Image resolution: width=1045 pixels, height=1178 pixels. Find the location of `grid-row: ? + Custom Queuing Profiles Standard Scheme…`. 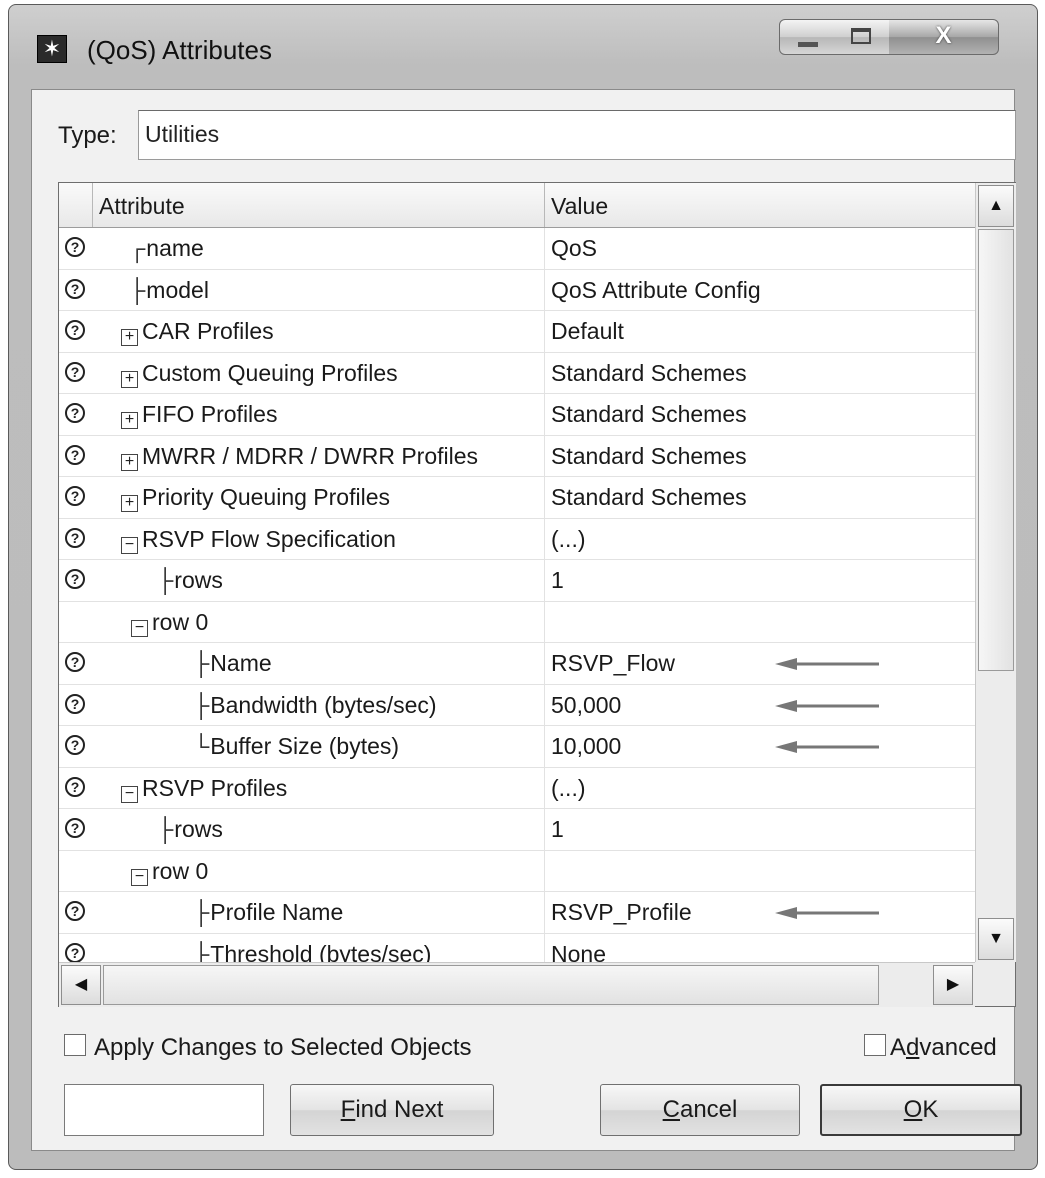

grid-row: ? + Custom Queuing Profiles Standard Scheme… is located at coordinates (517, 373).